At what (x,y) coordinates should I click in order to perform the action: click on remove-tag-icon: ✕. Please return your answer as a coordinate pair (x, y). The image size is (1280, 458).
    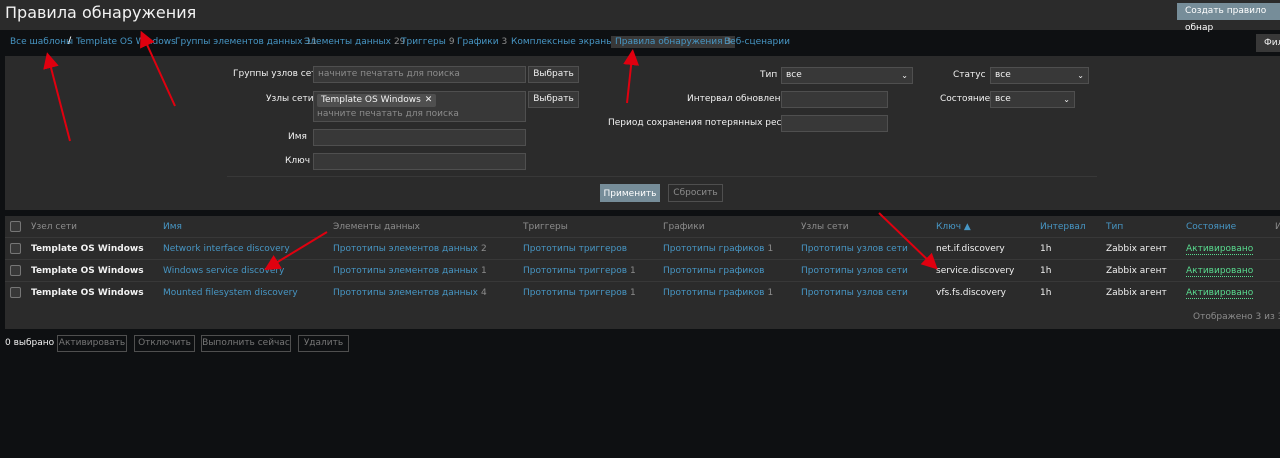
    Looking at the image, I should click on (429, 100).